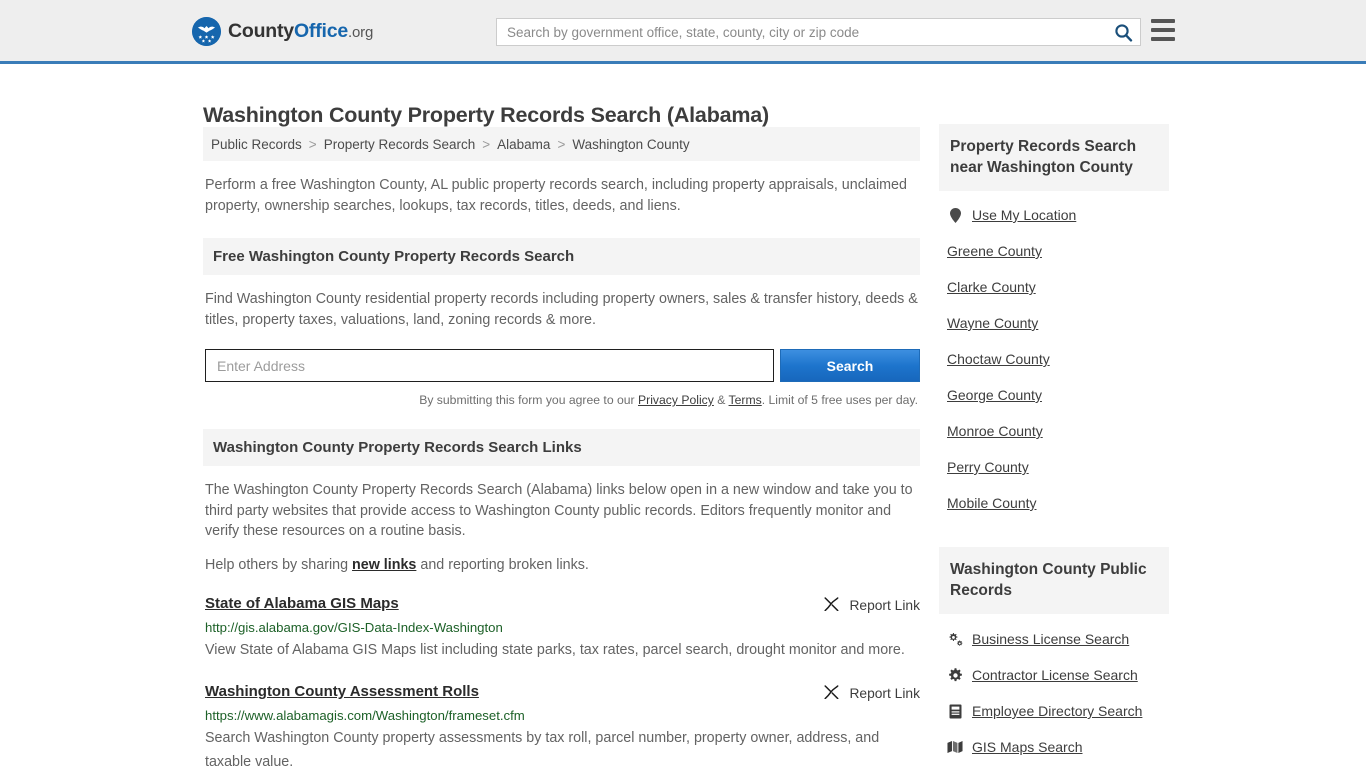  I want to click on sidebar-link: Greene County, so click(994, 251).